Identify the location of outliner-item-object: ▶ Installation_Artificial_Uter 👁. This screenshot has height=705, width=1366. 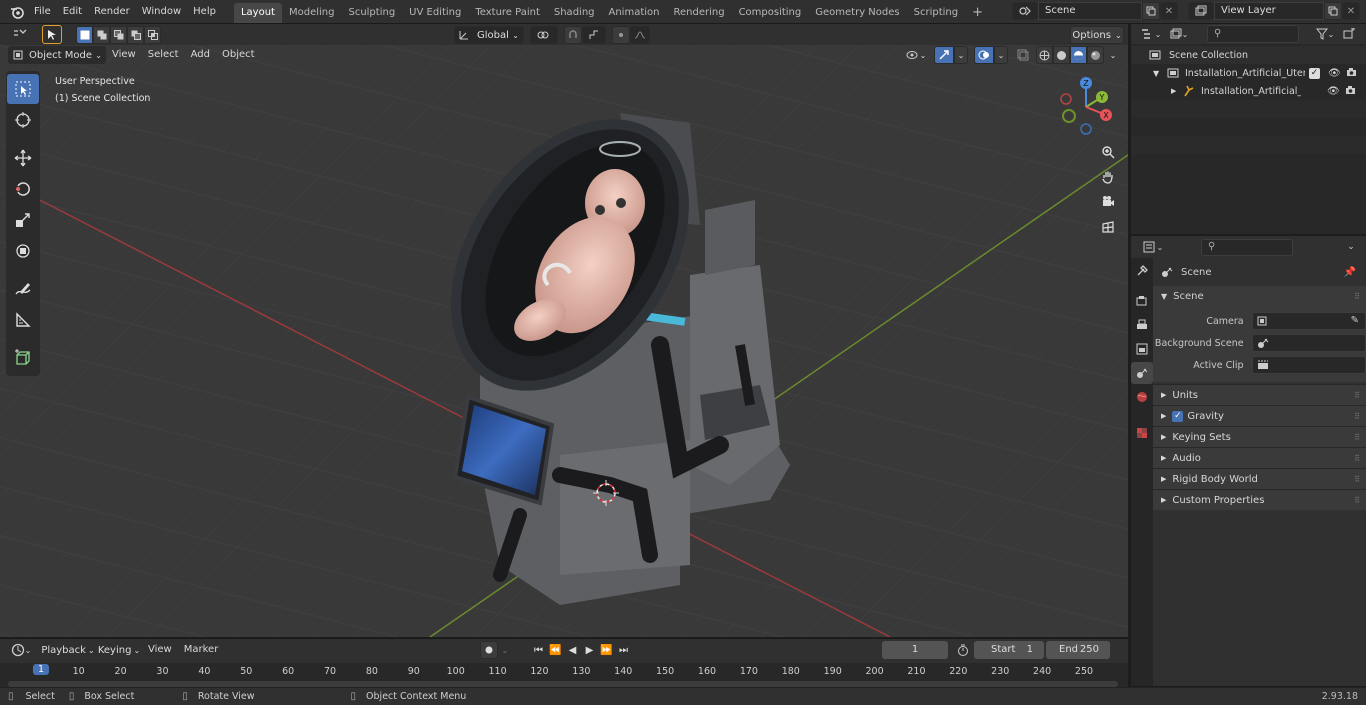
(1248, 91).